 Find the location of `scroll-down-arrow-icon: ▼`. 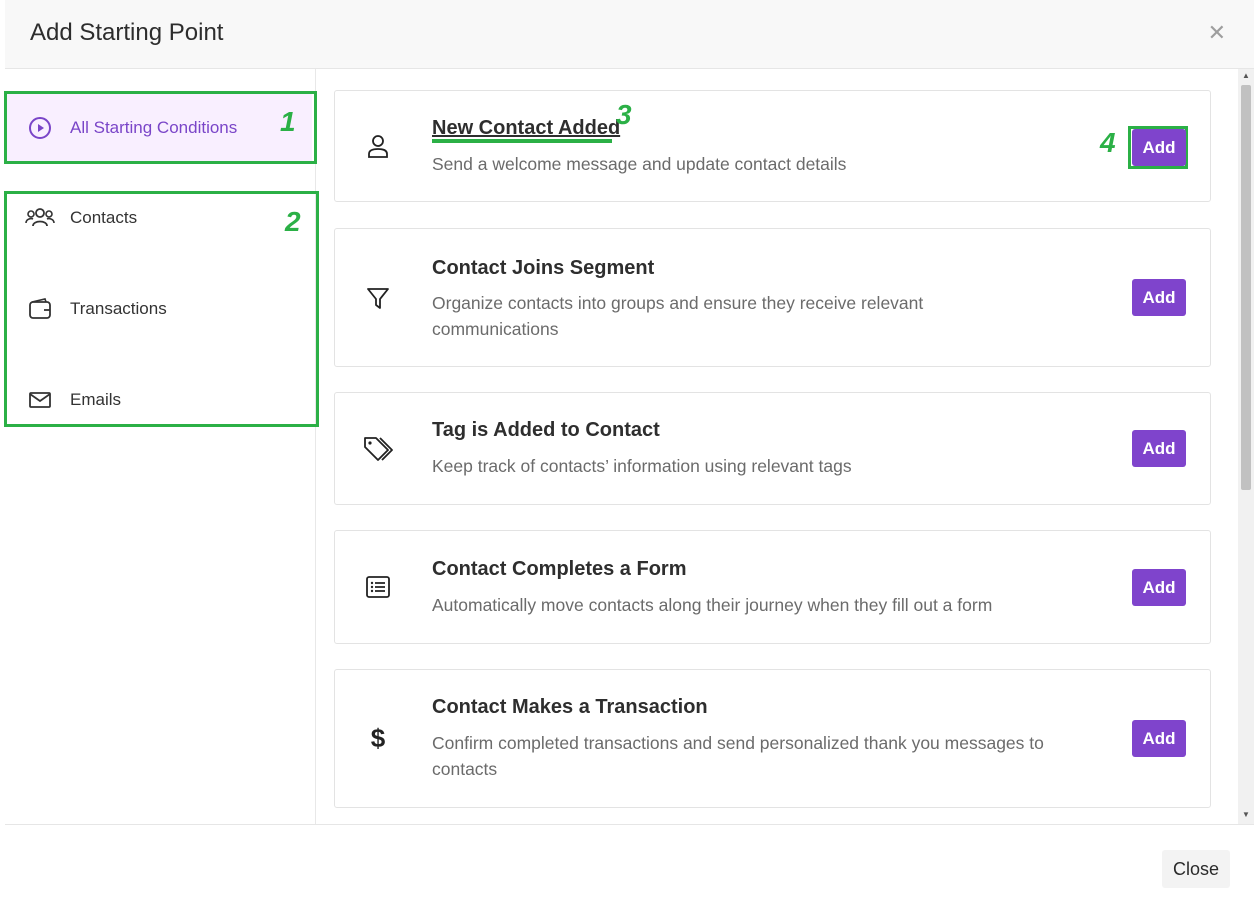

scroll-down-arrow-icon: ▼ is located at coordinates (1246, 815).